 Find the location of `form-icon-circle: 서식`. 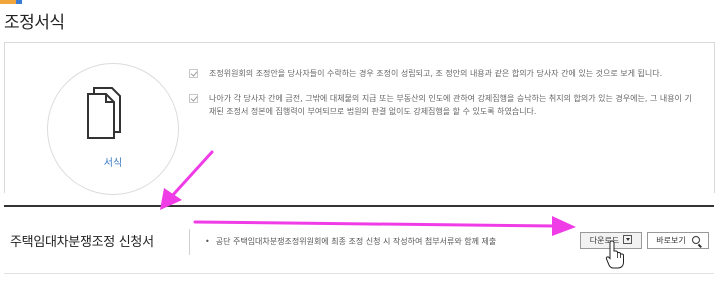

form-icon-circle: 서식 is located at coordinates (113, 129).